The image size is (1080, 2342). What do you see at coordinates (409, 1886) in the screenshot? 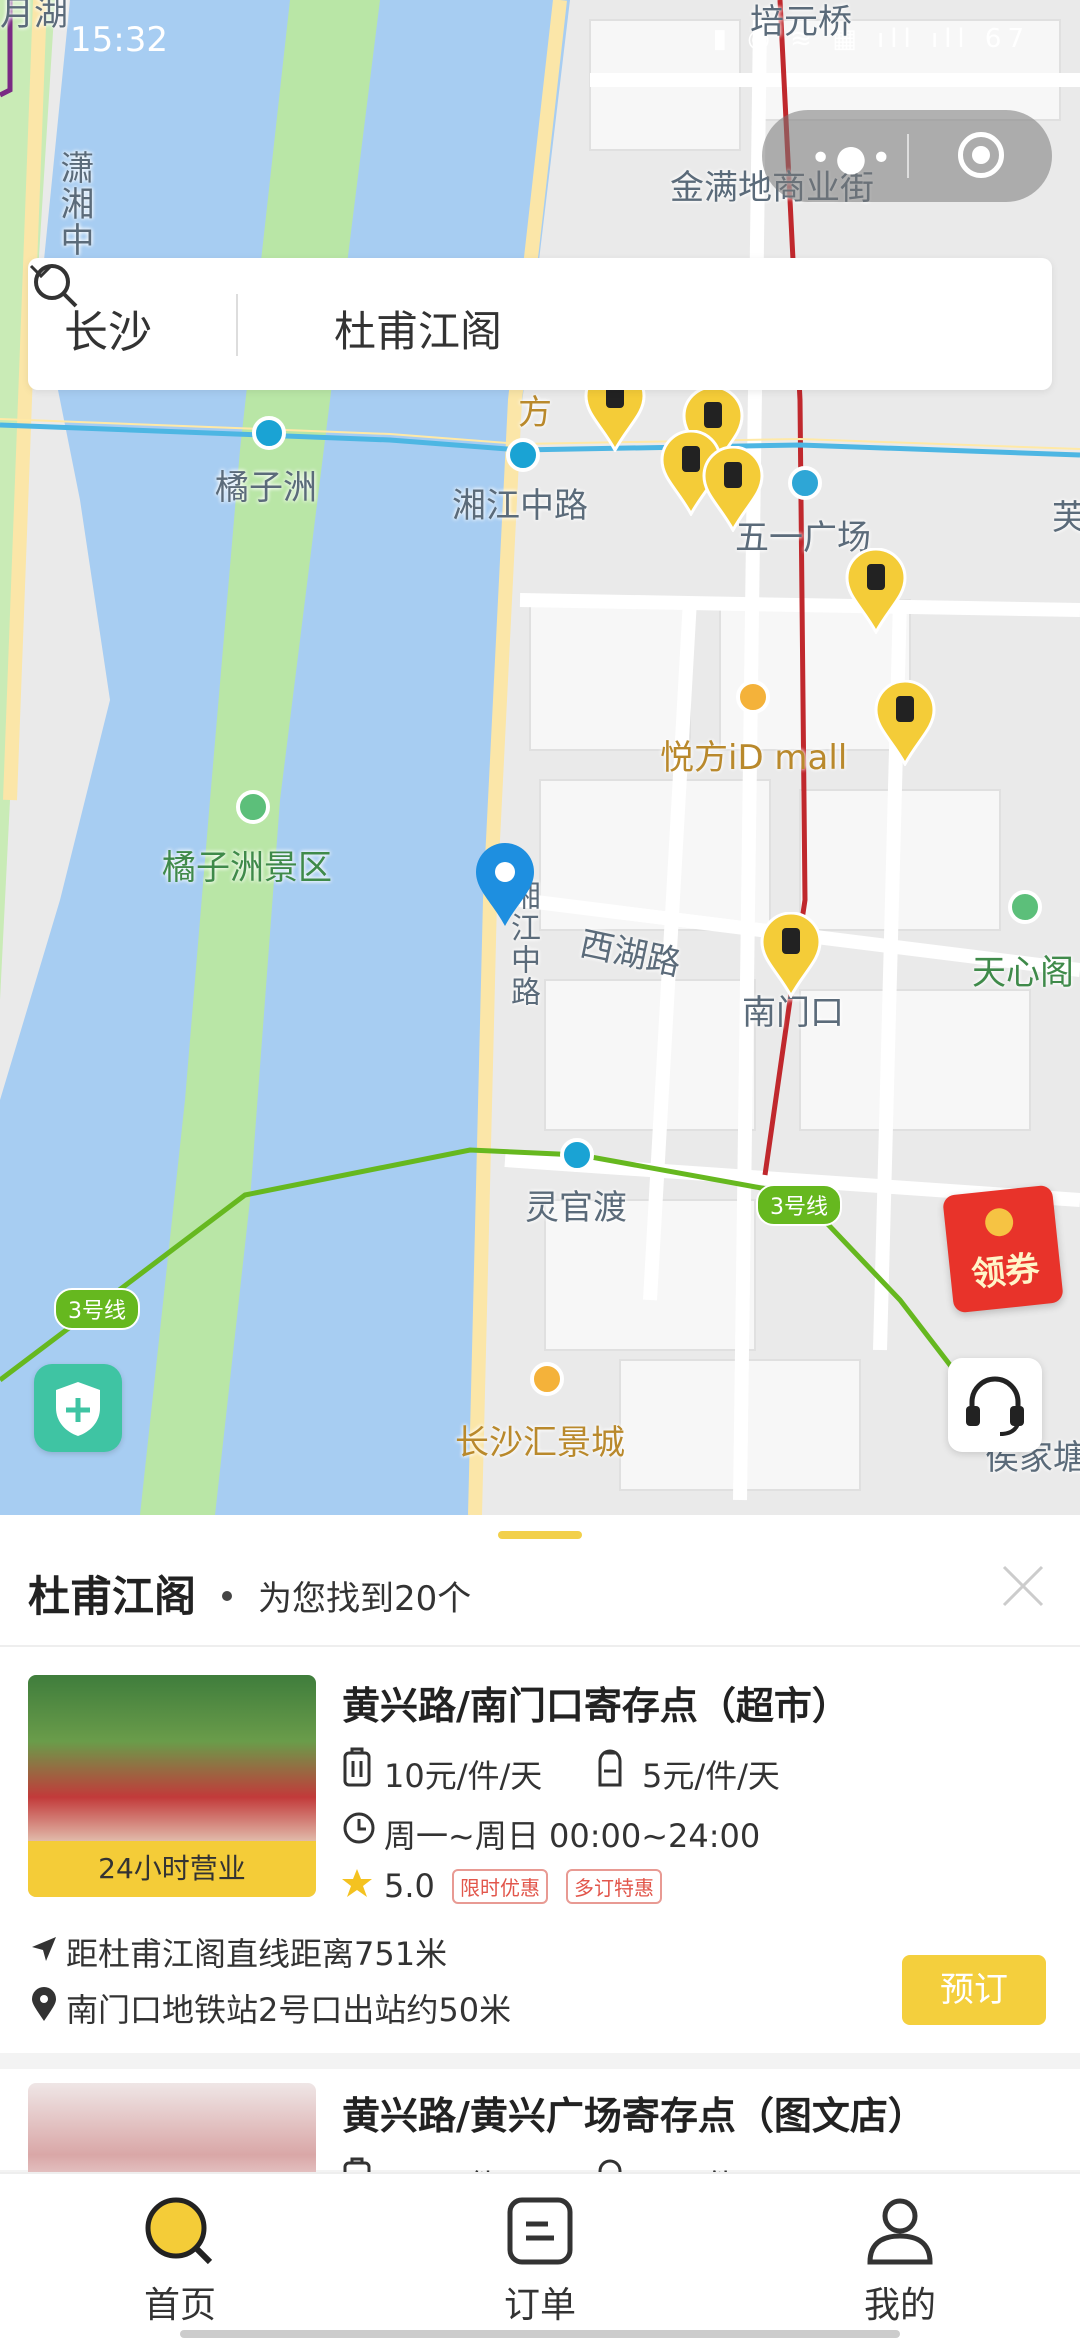
I see `rating: 5.0` at bounding box center [409, 1886].